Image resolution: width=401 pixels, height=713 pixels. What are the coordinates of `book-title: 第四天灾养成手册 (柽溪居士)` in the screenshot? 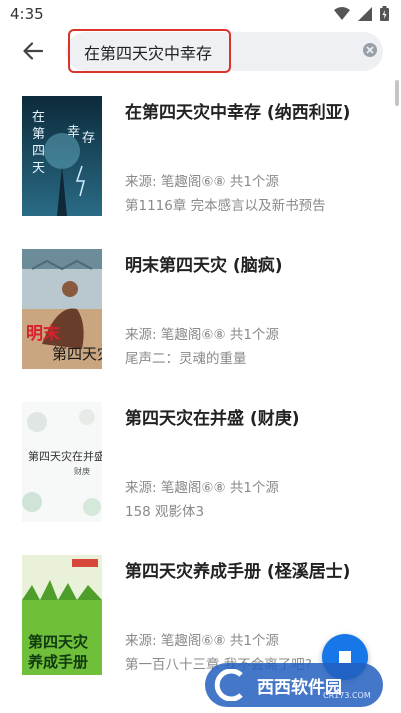 It's located at (238, 572).